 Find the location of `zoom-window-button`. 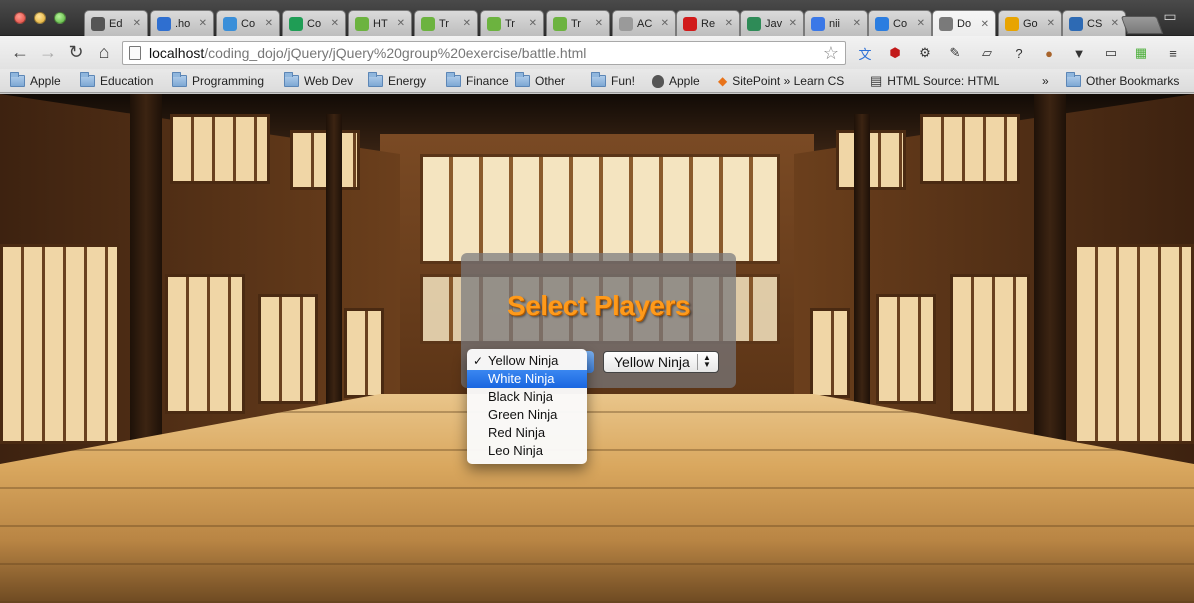

zoom-window-button is located at coordinates (60, 18).